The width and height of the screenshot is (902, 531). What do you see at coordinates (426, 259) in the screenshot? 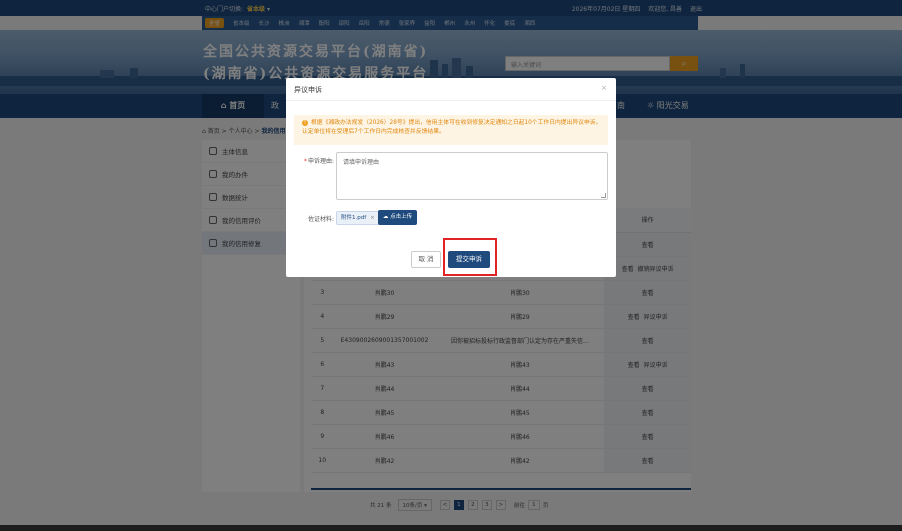
I see `cancel-button: 取 消` at bounding box center [426, 259].